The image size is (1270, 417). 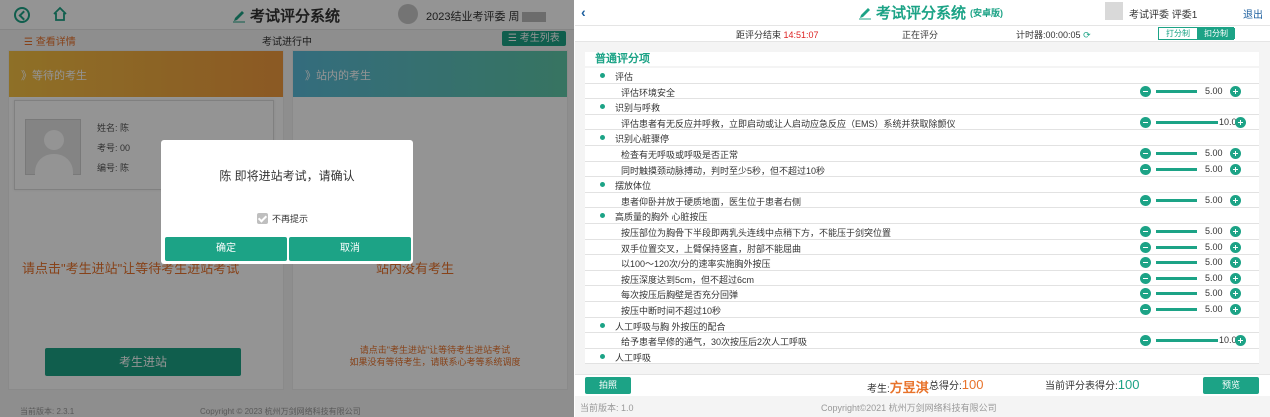 I want to click on category-row: 人工呼吸, so click(x=922, y=356).